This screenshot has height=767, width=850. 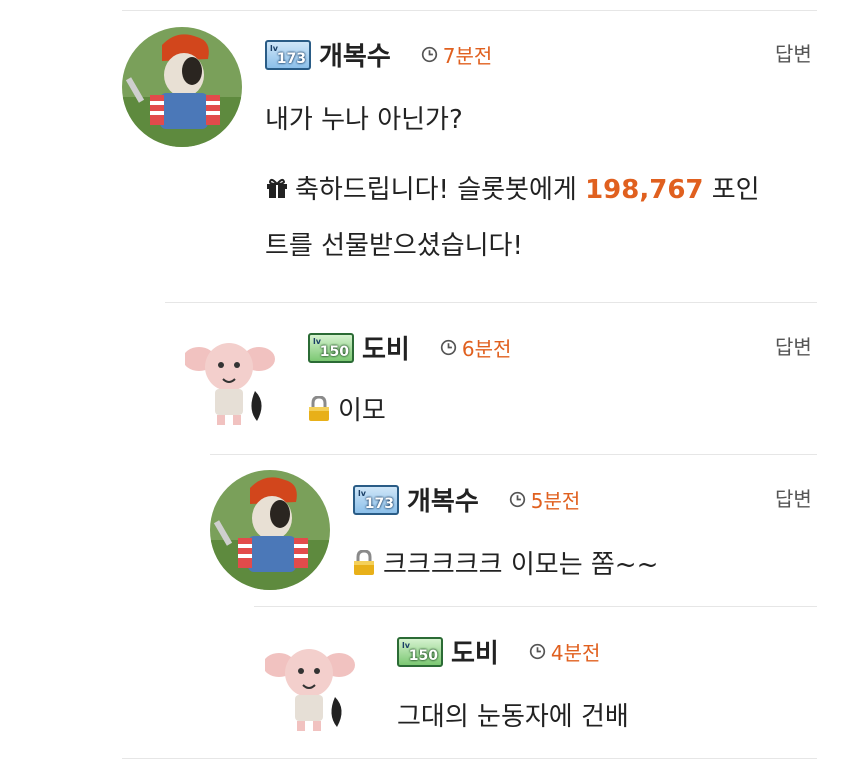 What do you see at coordinates (364, 120) in the screenshot?
I see `comment-text: 내가 누나 아닌가?` at bounding box center [364, 120].